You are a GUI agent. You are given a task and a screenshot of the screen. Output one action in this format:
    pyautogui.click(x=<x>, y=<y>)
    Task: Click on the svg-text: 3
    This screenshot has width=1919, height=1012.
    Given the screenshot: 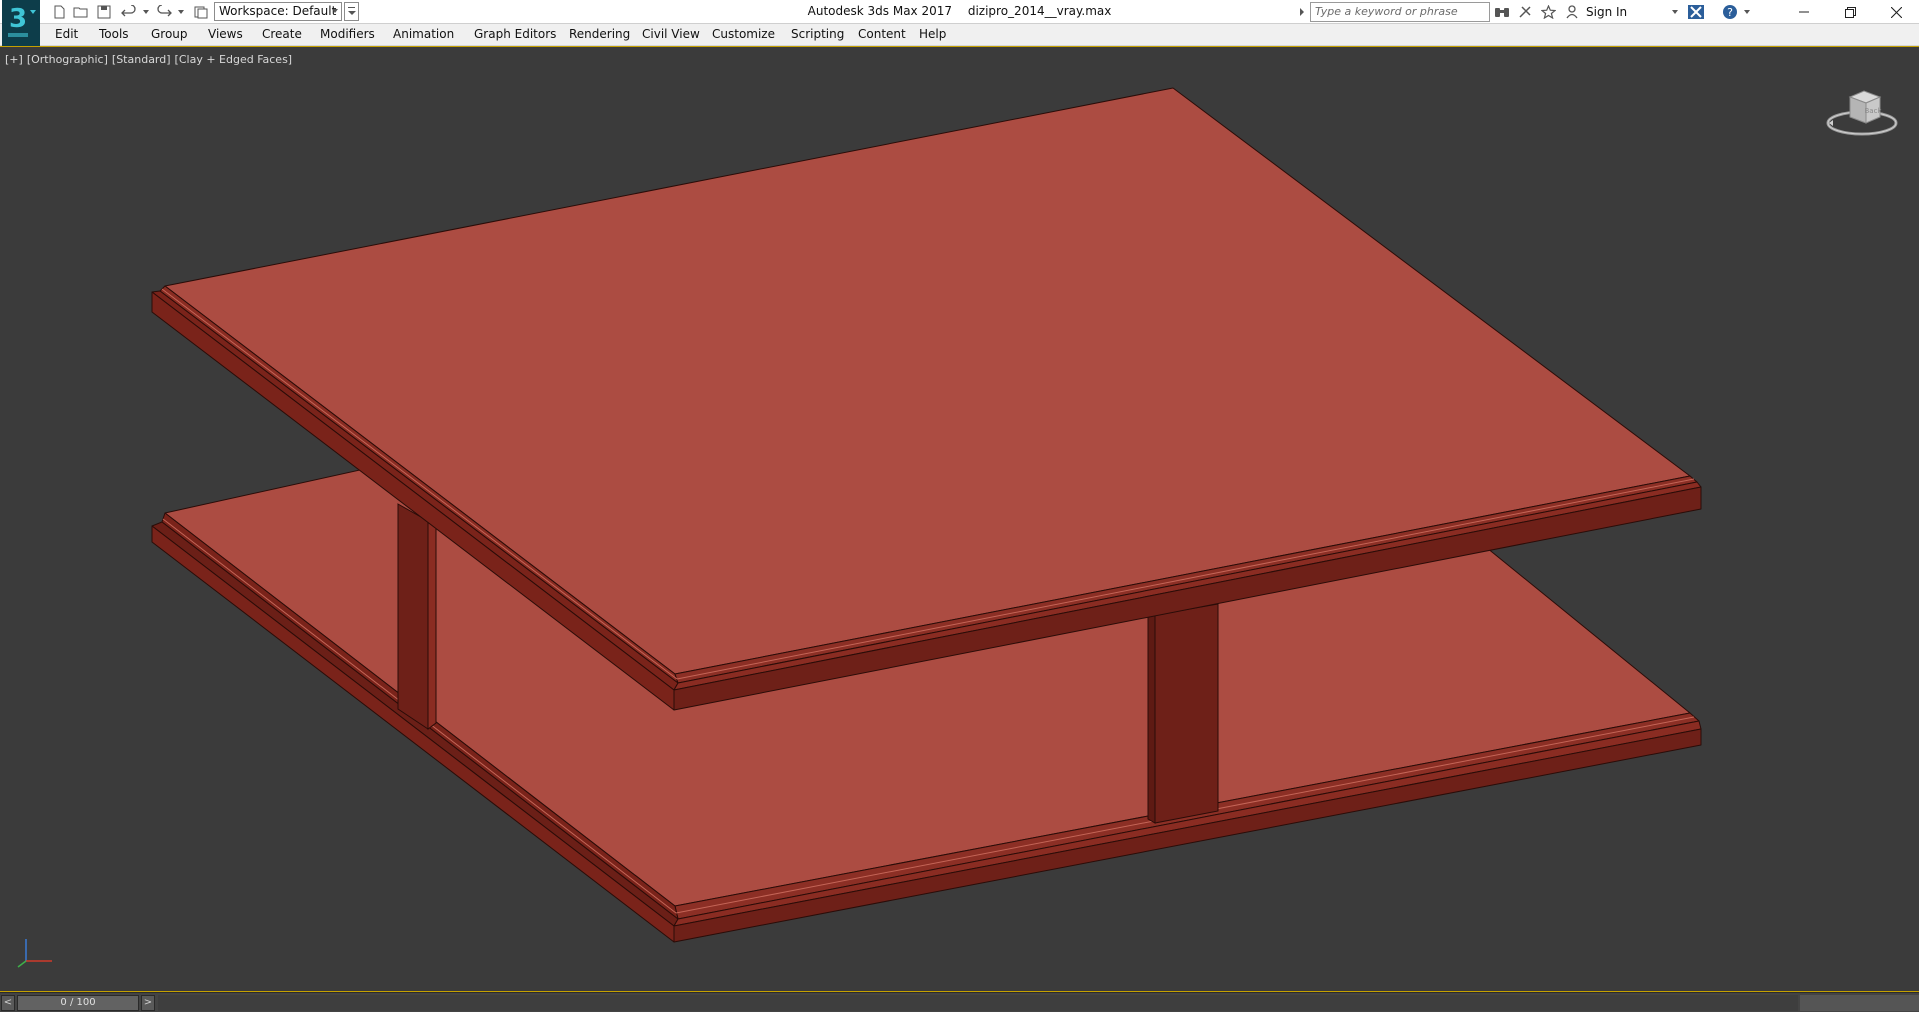 What is the action you would take?
    pyautogui.click(x=18, y=19)
    